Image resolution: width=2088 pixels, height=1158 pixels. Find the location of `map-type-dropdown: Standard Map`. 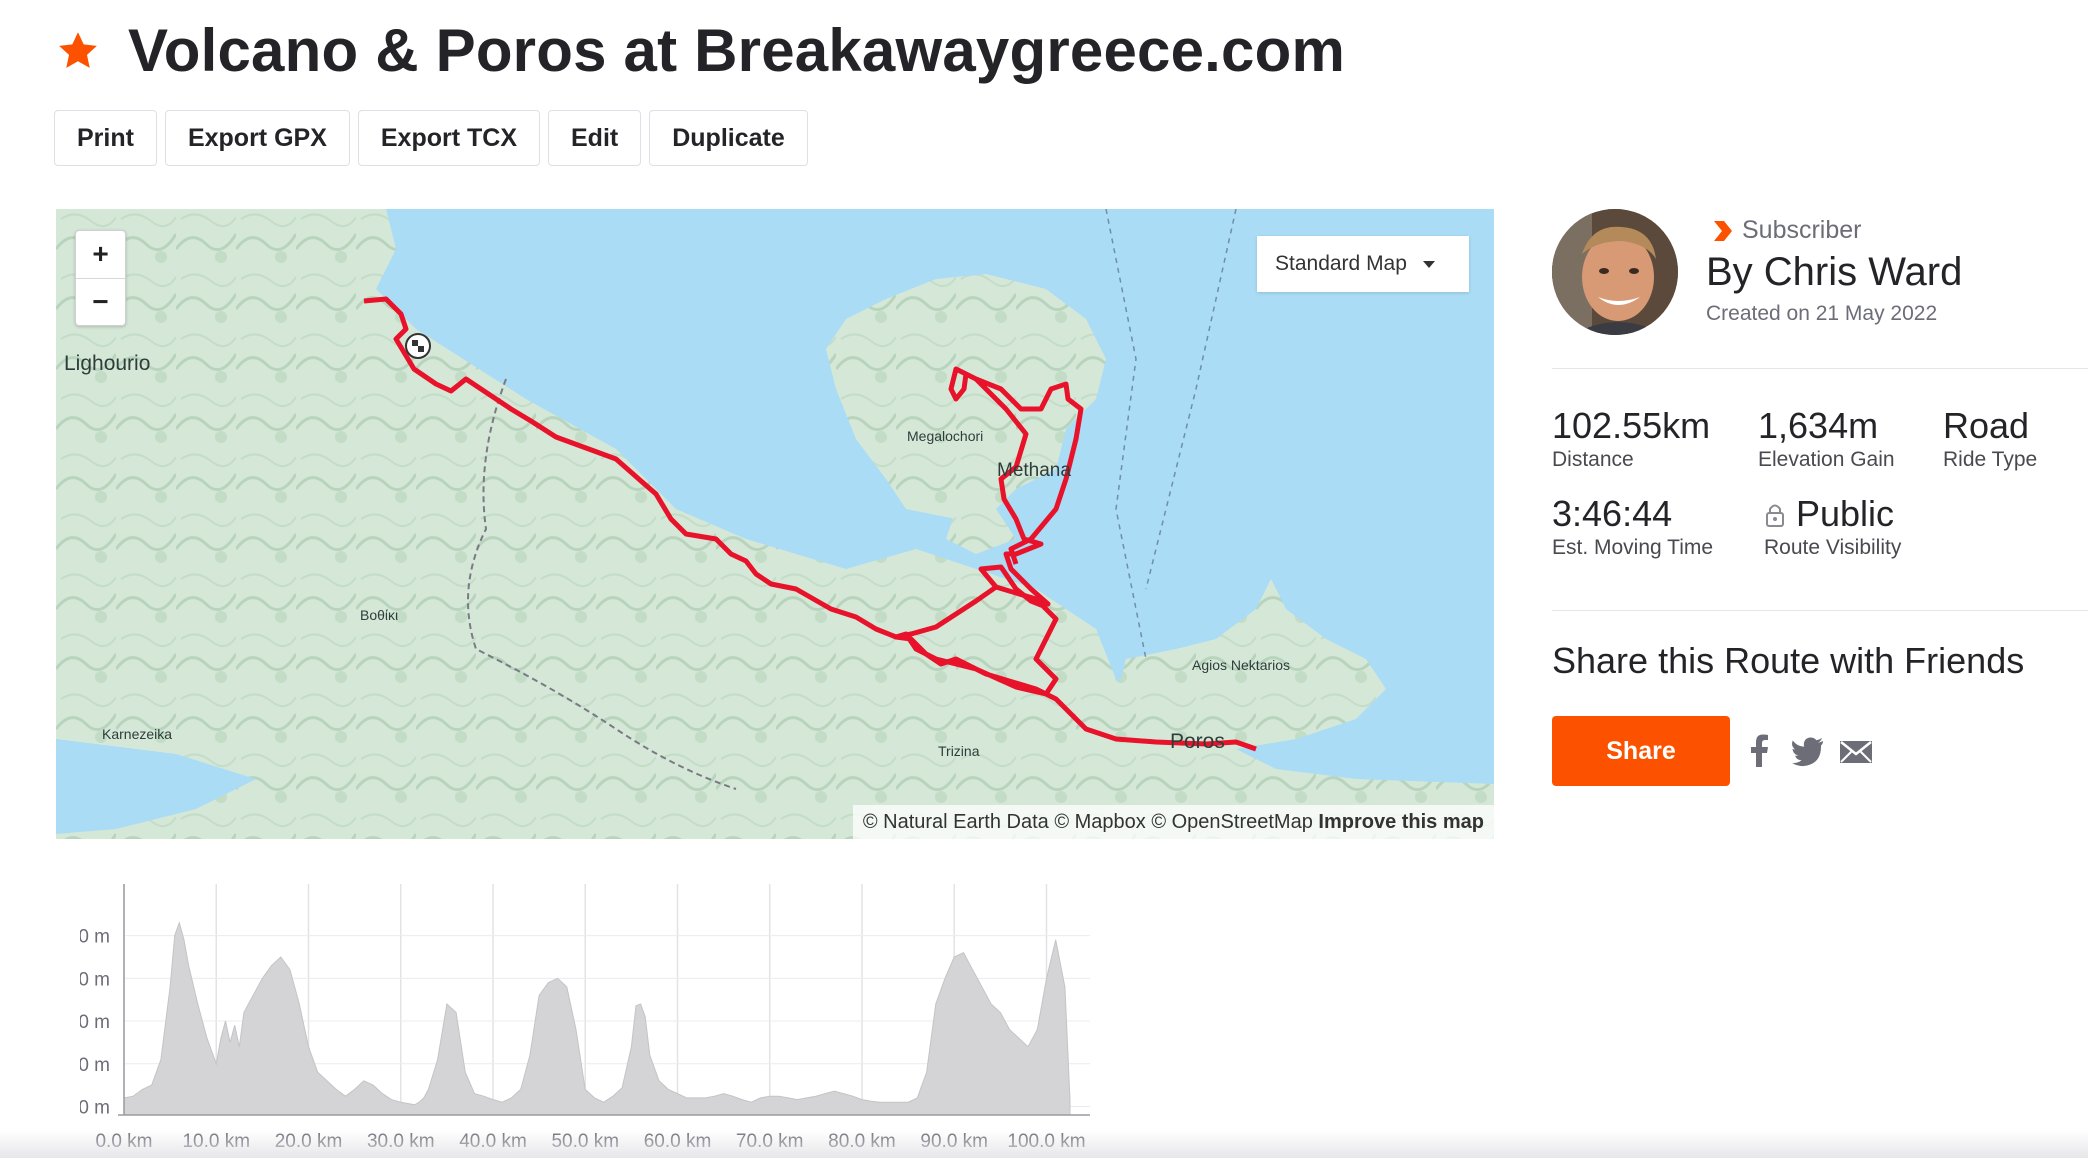

map-type-dropdown: Standard Map is located at coordinates (1363, 264).